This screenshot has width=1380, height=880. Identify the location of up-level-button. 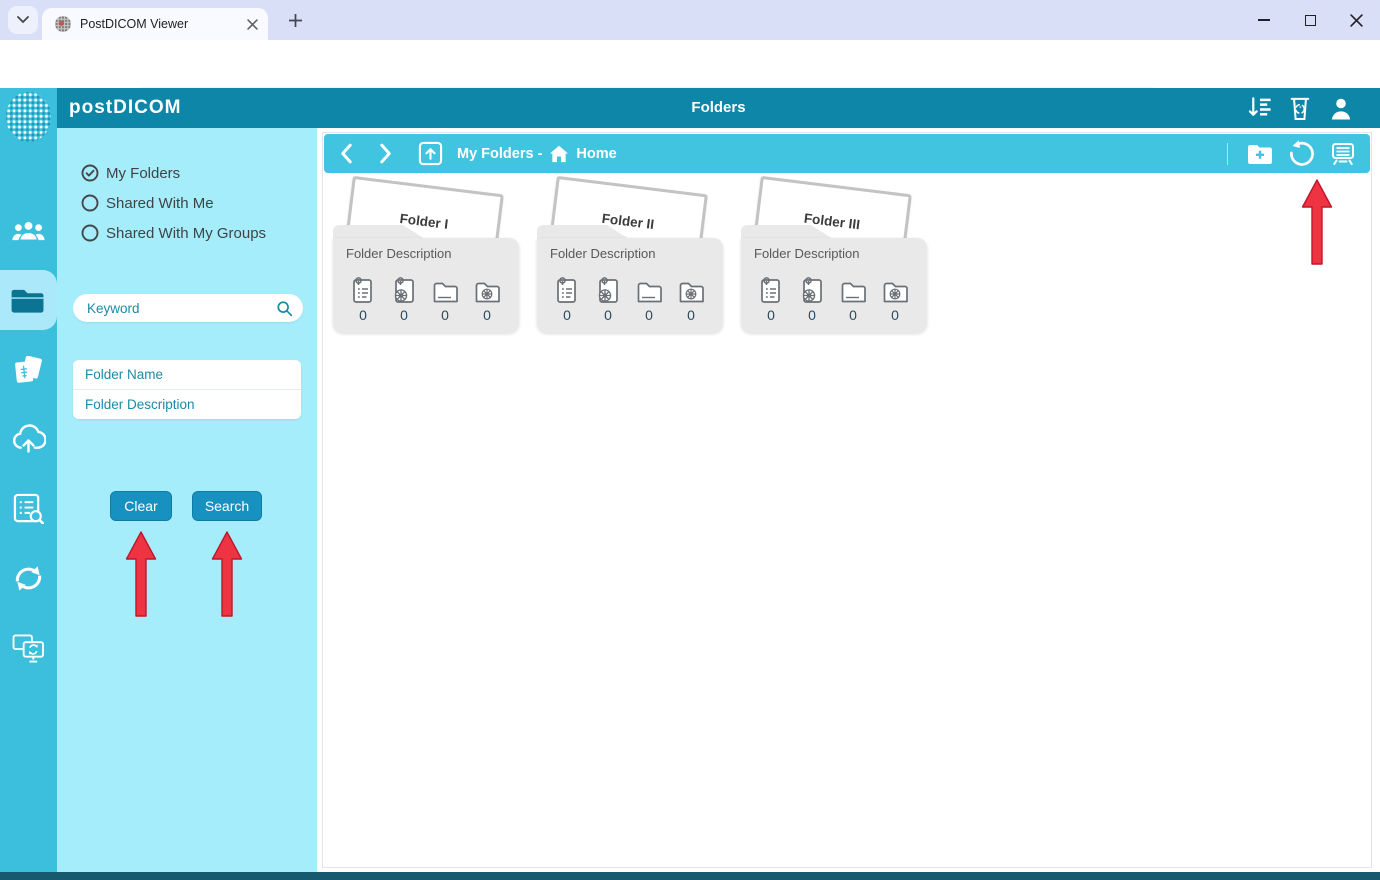
(430, 153).